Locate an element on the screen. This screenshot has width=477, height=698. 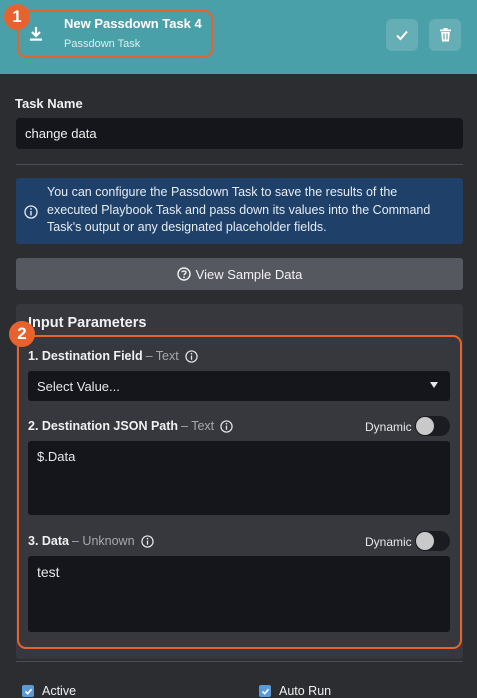
input-parameters-title: Input Parameters is located at coordinates (87, 323).